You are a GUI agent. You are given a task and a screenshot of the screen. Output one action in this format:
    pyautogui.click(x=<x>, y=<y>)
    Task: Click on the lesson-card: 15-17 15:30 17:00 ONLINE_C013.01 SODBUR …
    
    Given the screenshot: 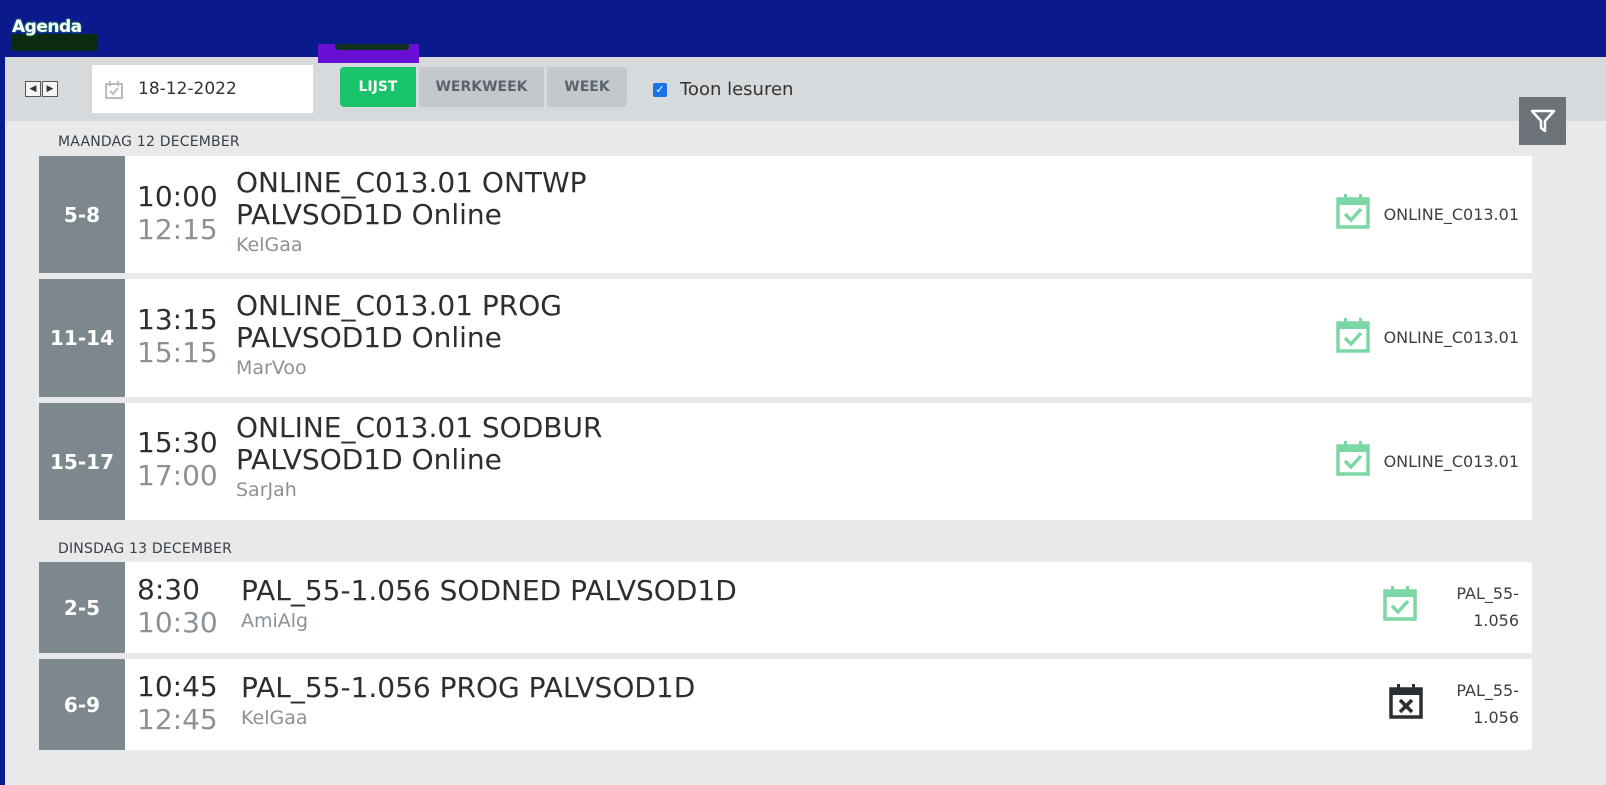 What is the action you would take?
    pyautogui.click(x=785, y=461)
    